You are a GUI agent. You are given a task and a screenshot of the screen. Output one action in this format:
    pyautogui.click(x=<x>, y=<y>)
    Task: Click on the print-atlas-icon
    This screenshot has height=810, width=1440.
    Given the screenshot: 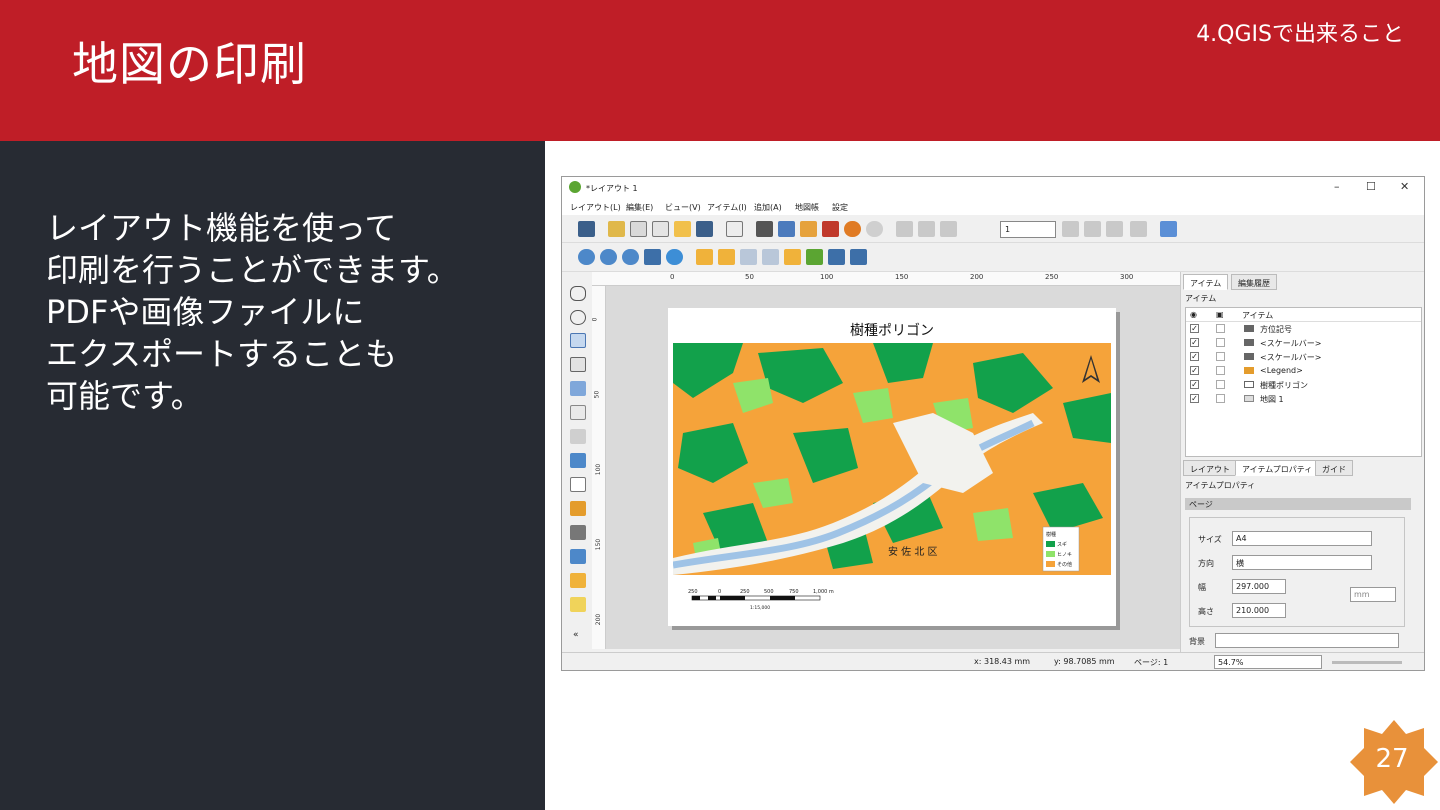 What is the action you would take?
    pyautogui.click(x=1114, y=229)
    